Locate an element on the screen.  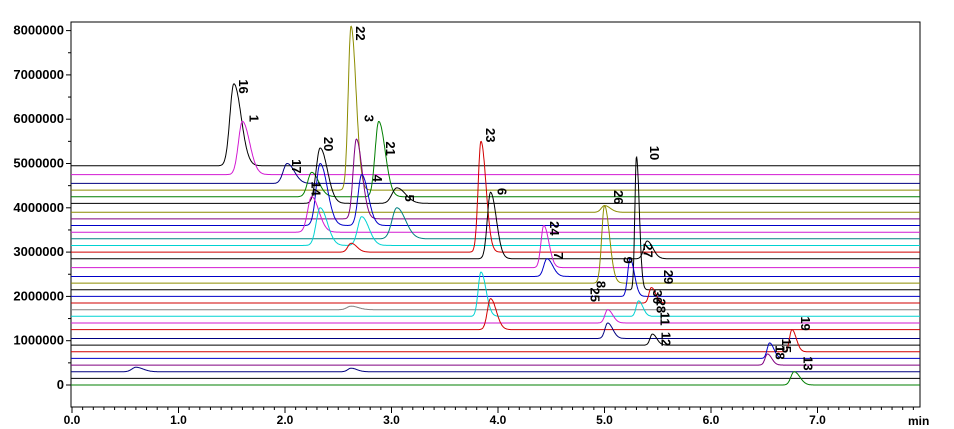
x-tick-label: 2.0 is located at coordinates (285, 420).